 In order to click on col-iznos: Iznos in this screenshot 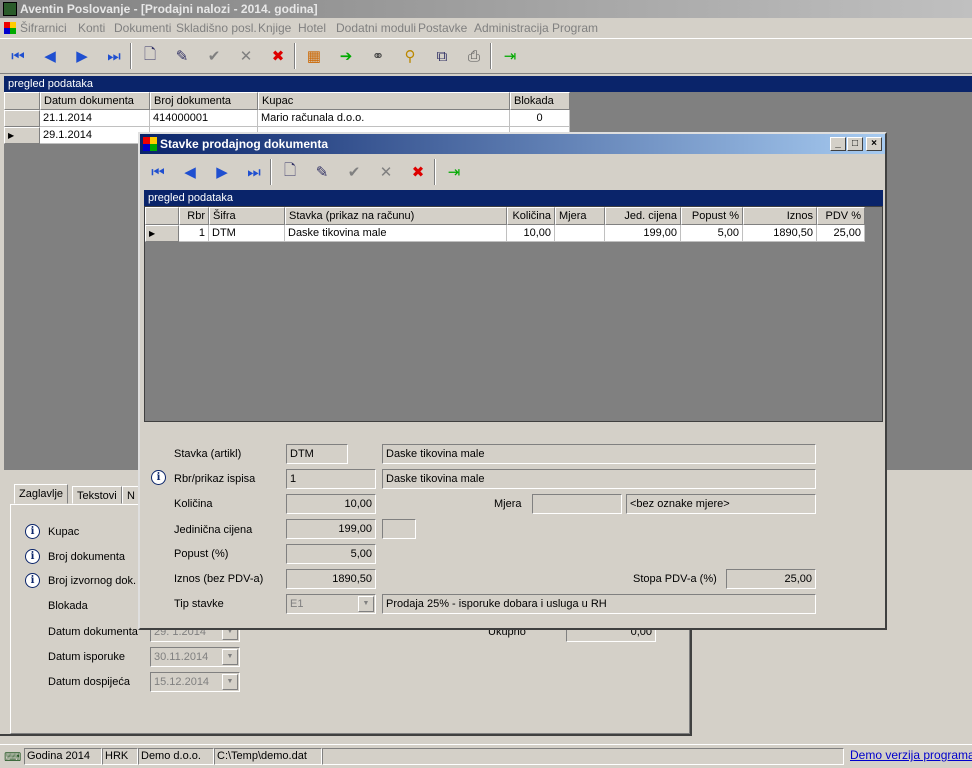, I will do `click(780, 216)`.